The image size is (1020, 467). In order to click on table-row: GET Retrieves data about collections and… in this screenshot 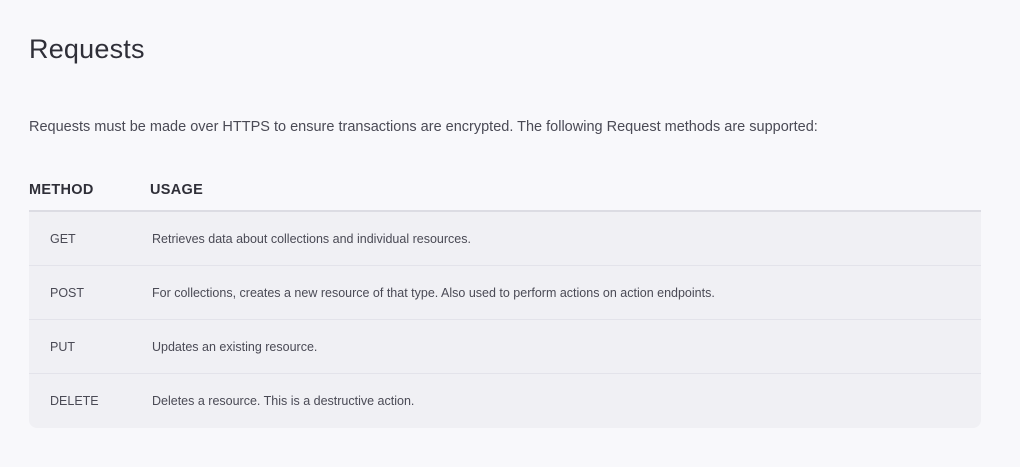, I will do `click(505, 239)`.